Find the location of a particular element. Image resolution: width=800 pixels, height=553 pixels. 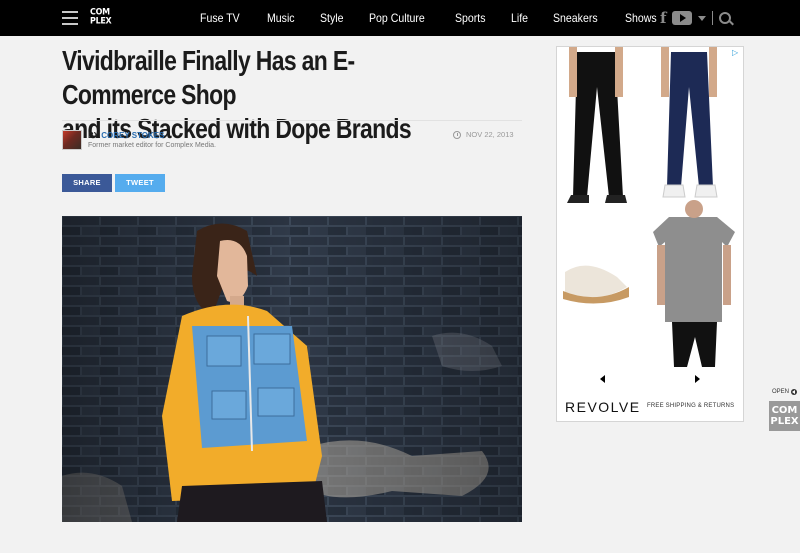

ad-brand: REVOLVE is located at coordinates (603, 407).